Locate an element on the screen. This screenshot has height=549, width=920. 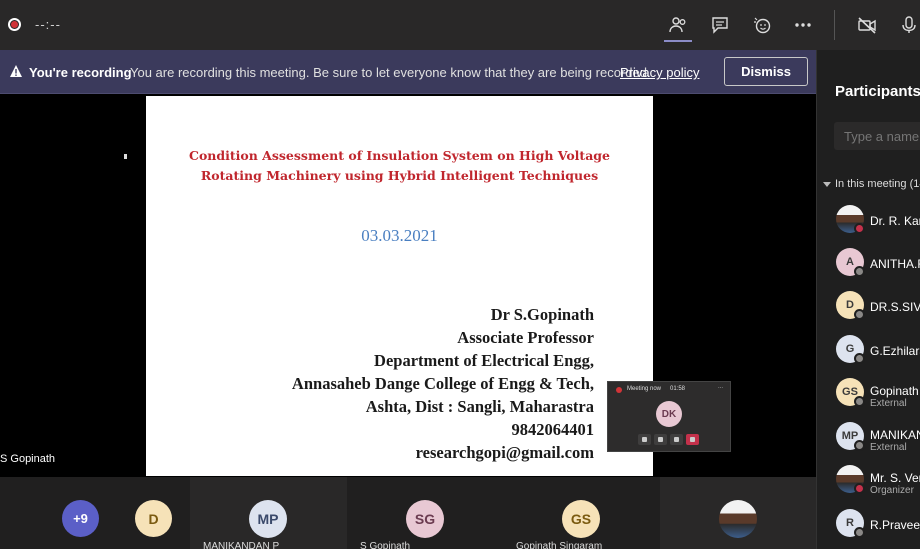
participant-name: ANITHA.R is located at coordinates (895, 264).